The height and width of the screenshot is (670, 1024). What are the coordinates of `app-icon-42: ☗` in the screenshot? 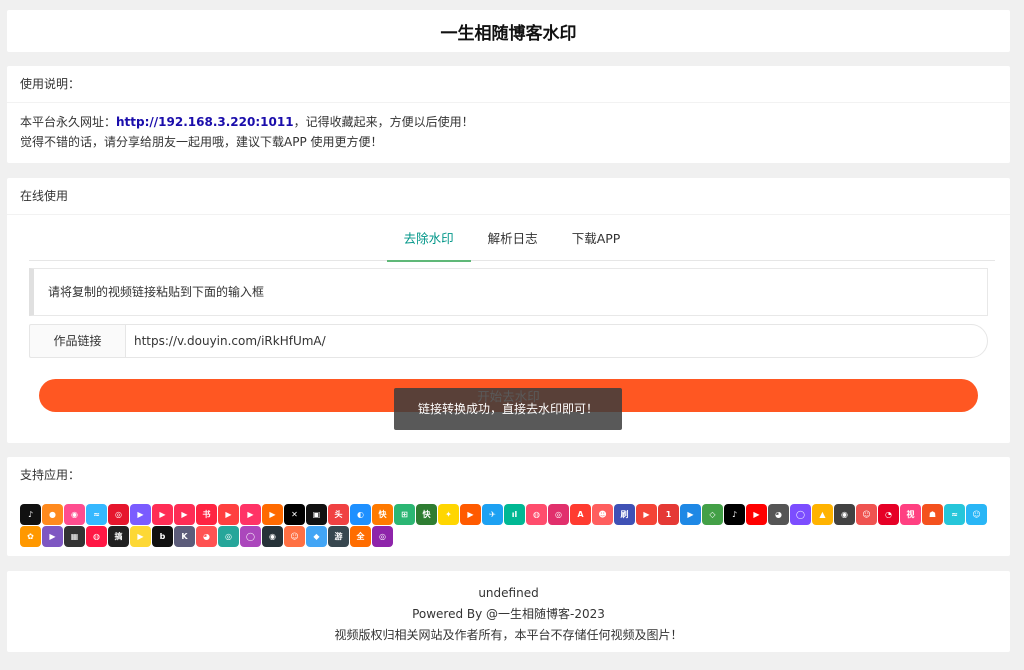 It's located at (932, 514).